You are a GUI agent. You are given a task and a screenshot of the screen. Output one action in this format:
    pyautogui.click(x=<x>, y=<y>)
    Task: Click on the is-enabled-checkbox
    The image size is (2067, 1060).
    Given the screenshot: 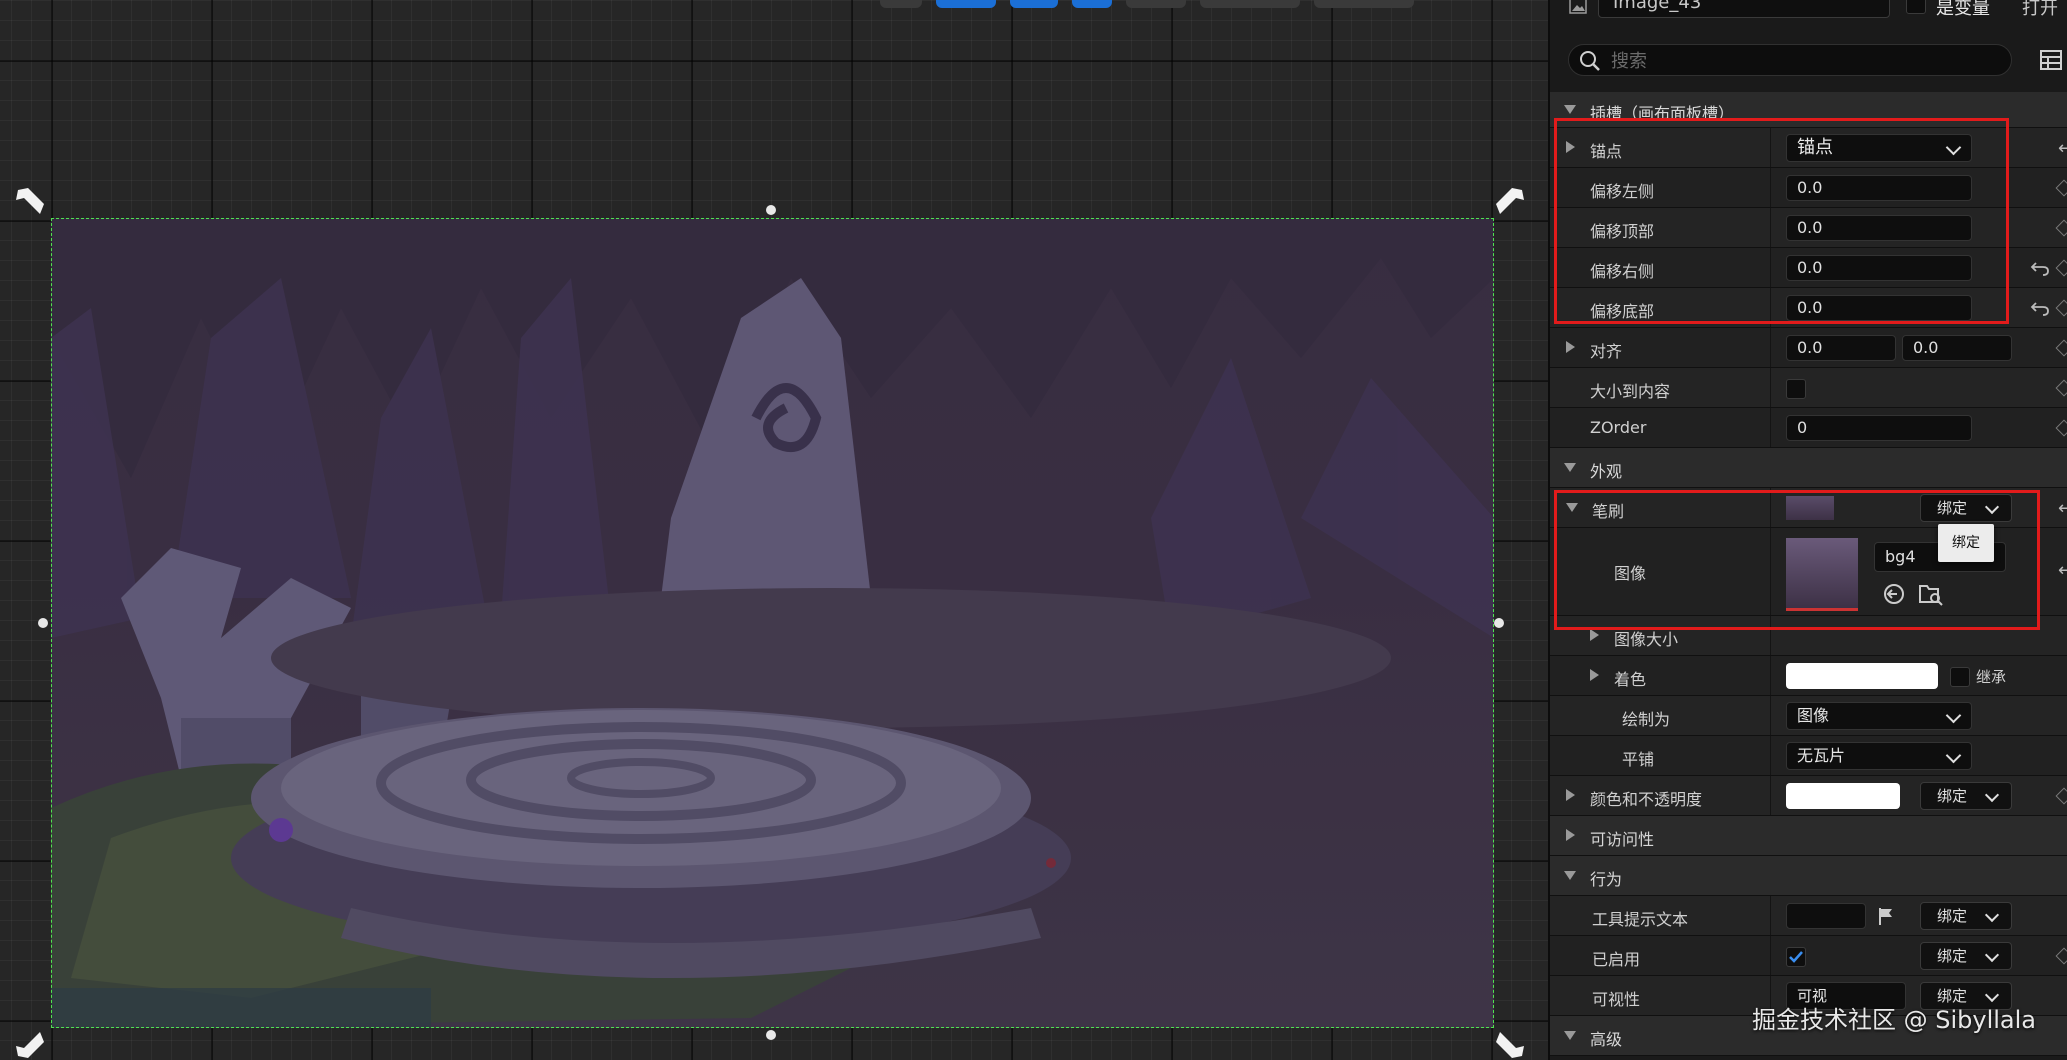 What is the action you would take?
    pyautogui.click(x=1796, y=957)
    